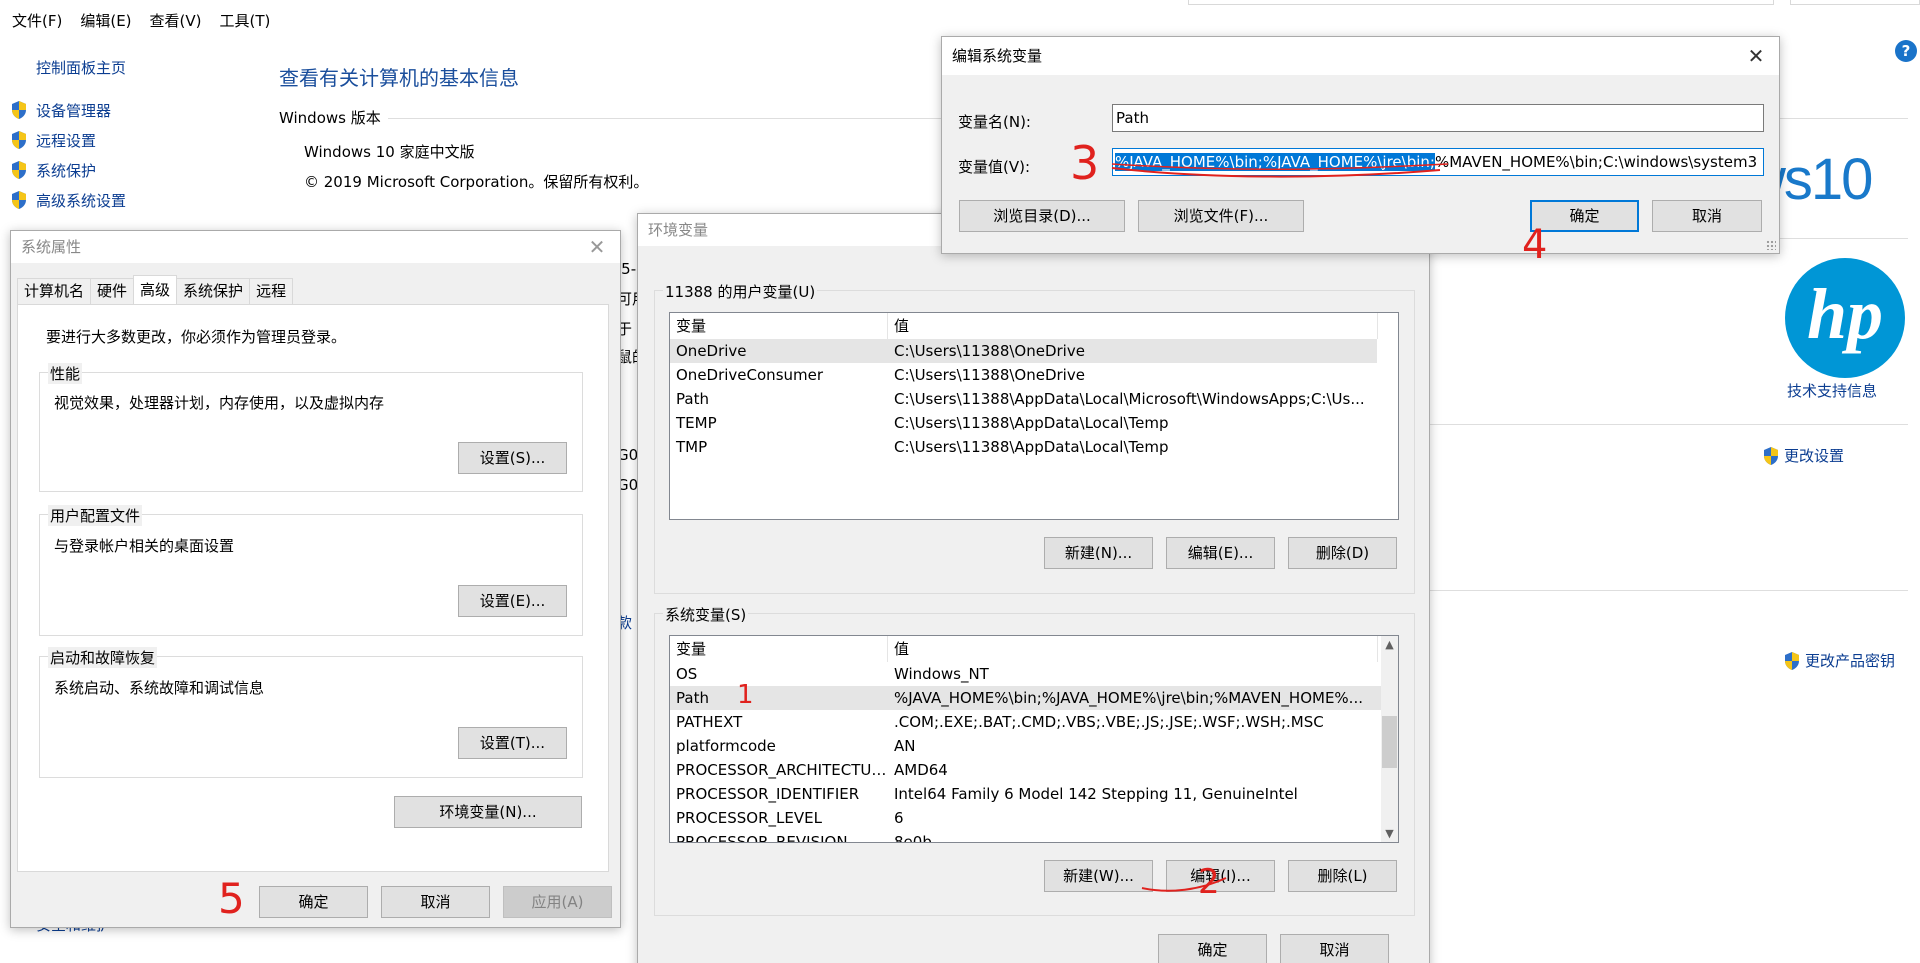  Describe the element at coordinates (1085, 163) in the screenshot. I see `annotation-3: 3` at that location.